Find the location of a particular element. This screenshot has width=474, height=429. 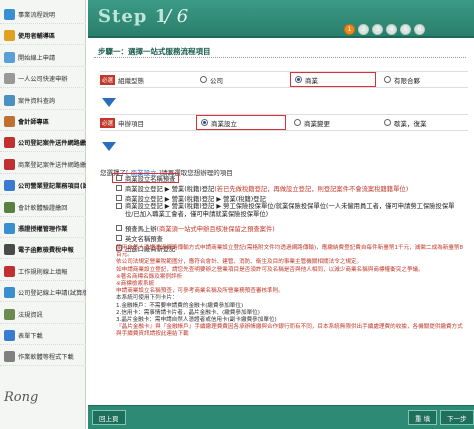

note-line: 1.金融帳戶：不需要申請費的金融卡(繳費參加單位) is located at coordinates (180, 305).